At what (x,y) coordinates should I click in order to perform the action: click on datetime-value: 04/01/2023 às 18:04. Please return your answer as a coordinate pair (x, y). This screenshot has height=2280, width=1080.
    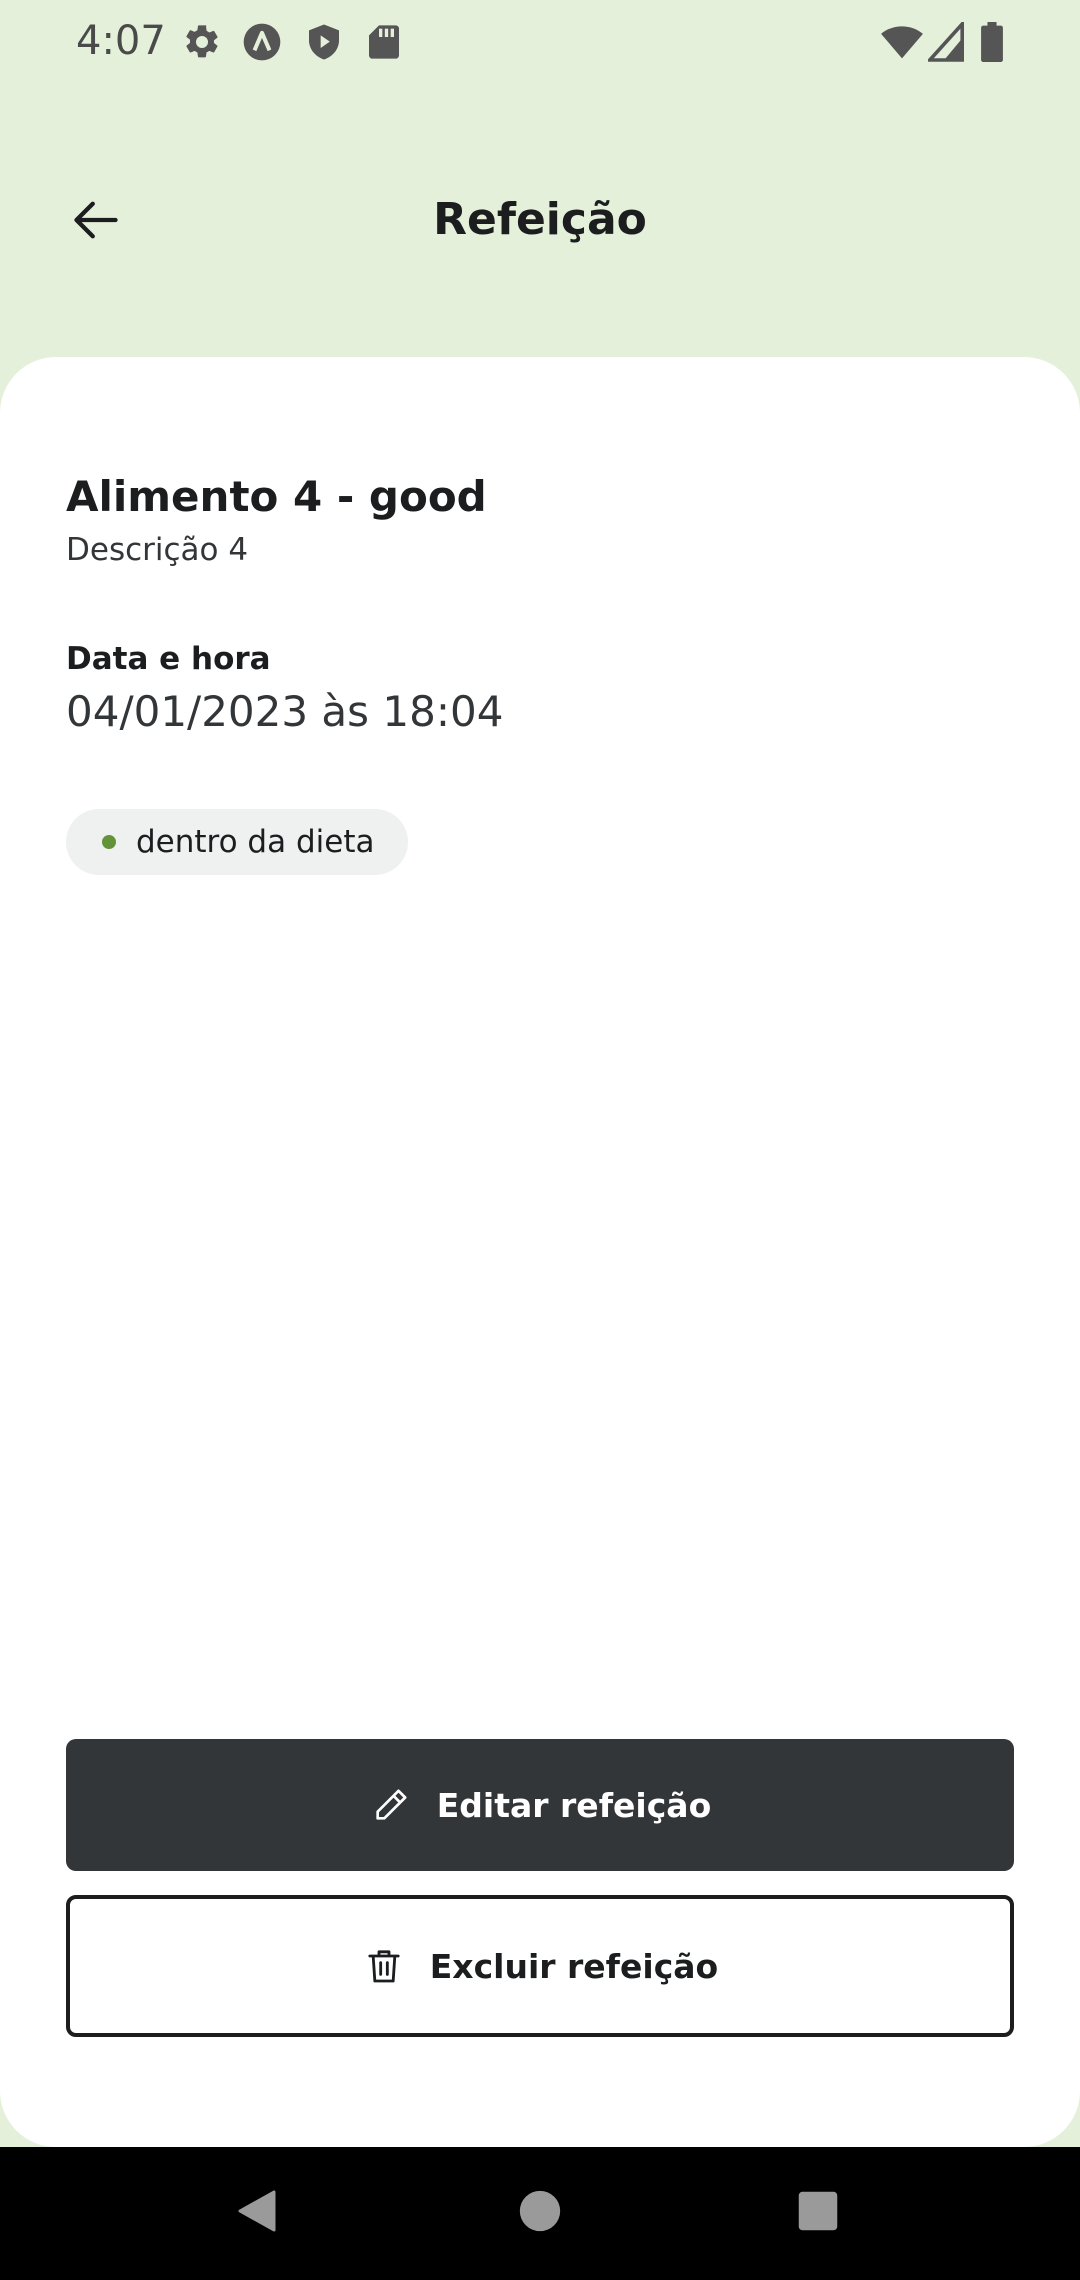
    Looking at the image, I should click on (285, 711).